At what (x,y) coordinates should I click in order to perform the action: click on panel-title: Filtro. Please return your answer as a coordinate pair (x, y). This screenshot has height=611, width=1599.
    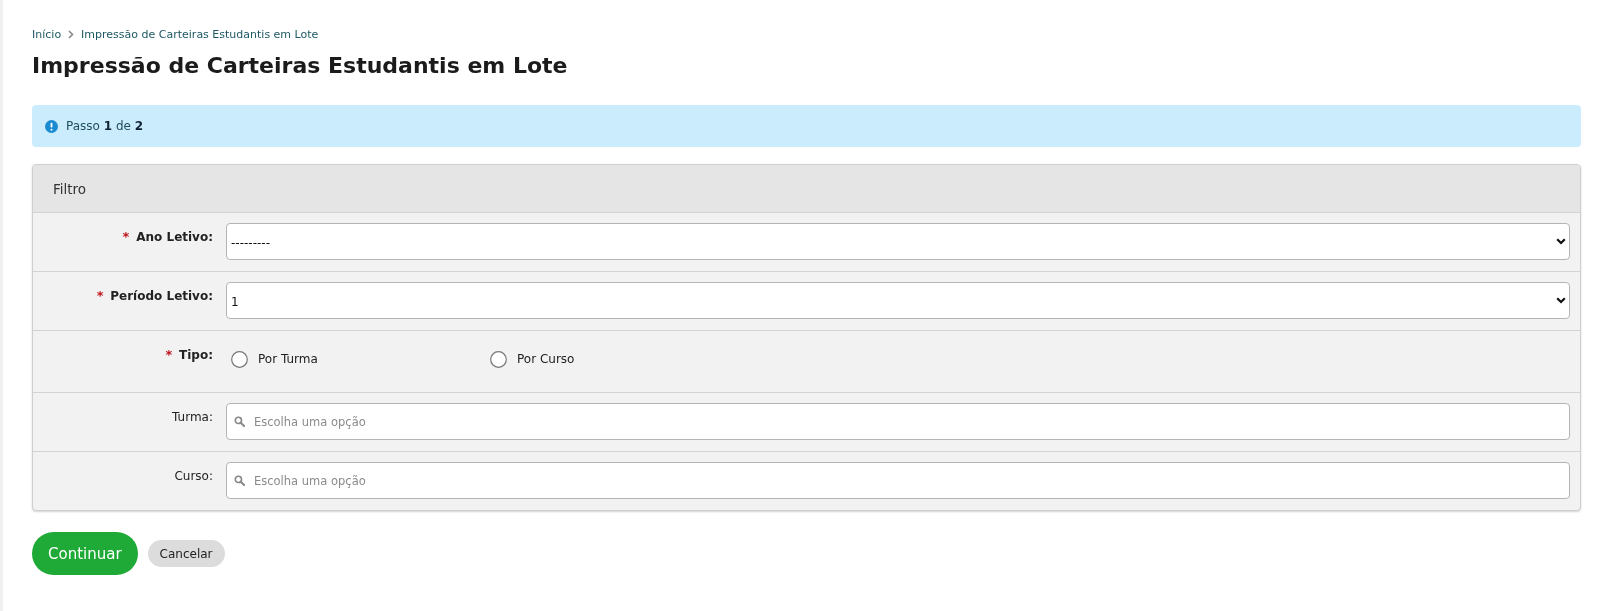
    Looking at the image, I should click on (70, 188).